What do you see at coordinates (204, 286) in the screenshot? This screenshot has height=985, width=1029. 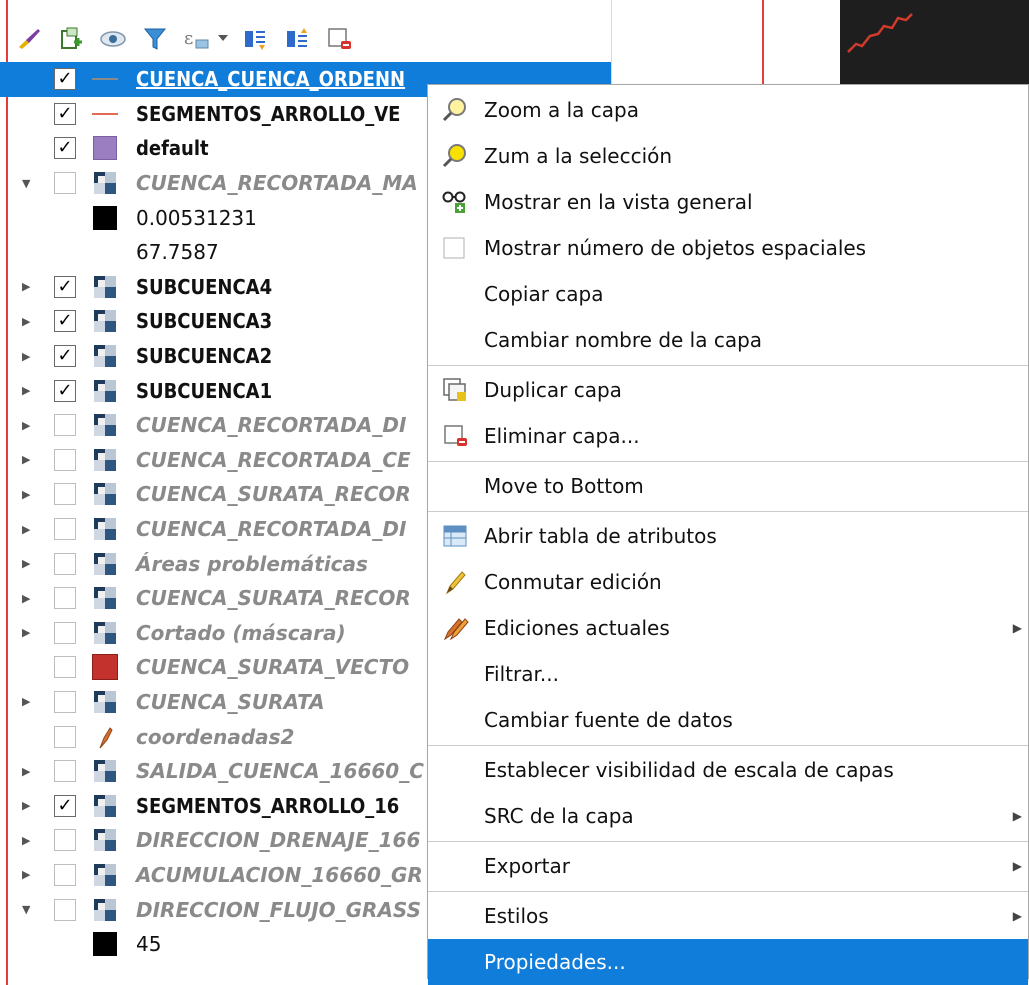 I see `layer-name: SUBCUENCA4` at bounding box center [204, 286].